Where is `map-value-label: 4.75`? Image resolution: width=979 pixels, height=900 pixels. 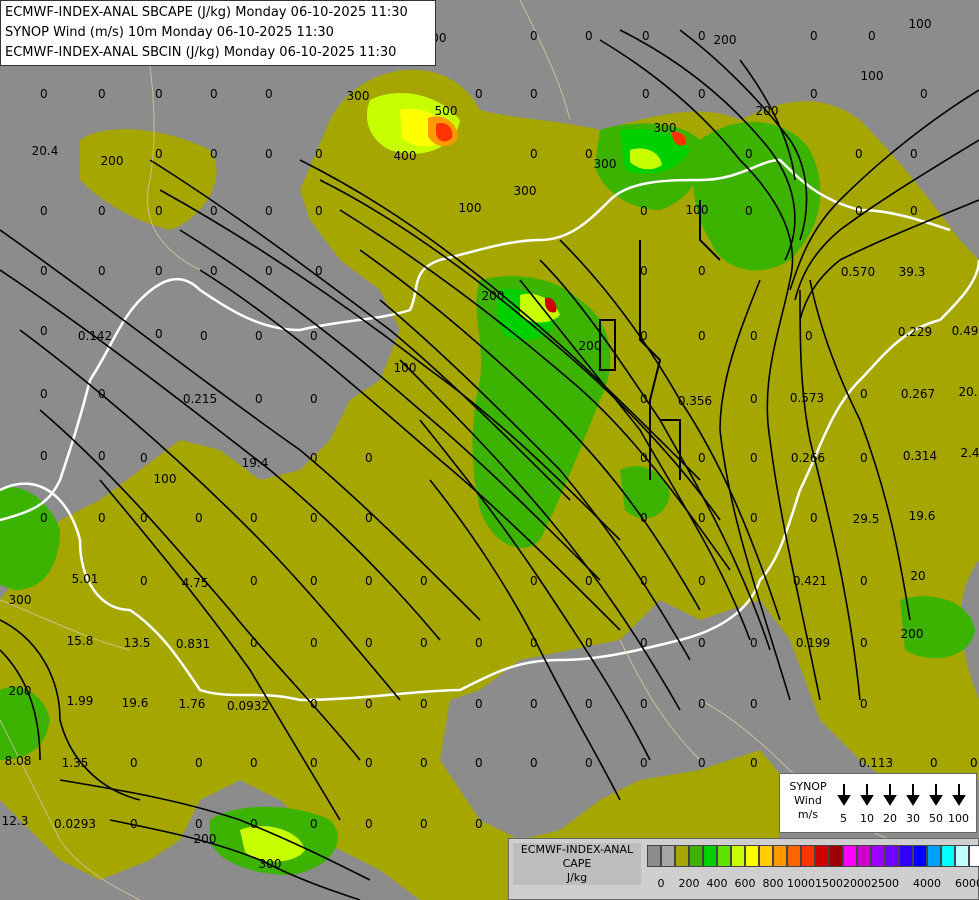 map-value-label: 4.75 is located at coordinates (195, 583).